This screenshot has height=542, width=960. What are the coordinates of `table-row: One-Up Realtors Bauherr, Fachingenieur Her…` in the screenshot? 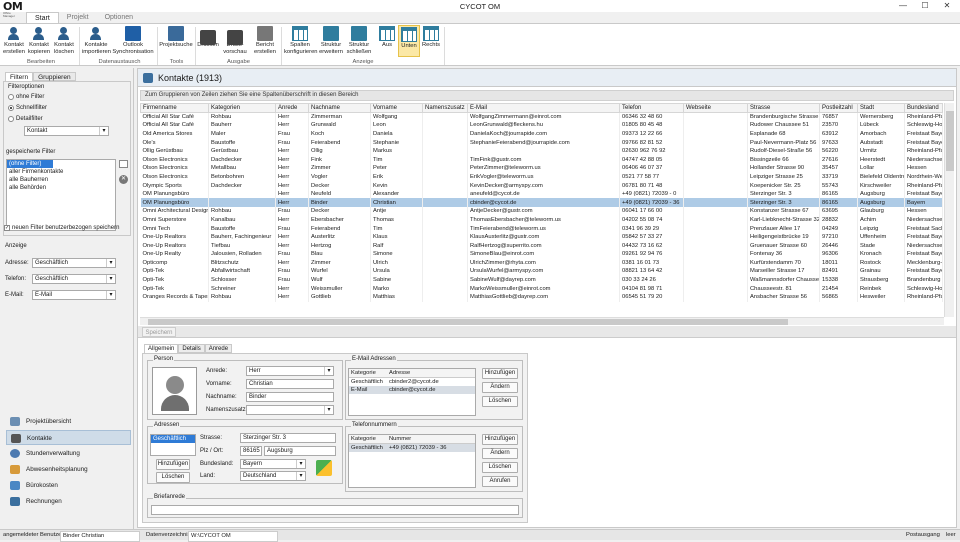 It's located at (541, 237).